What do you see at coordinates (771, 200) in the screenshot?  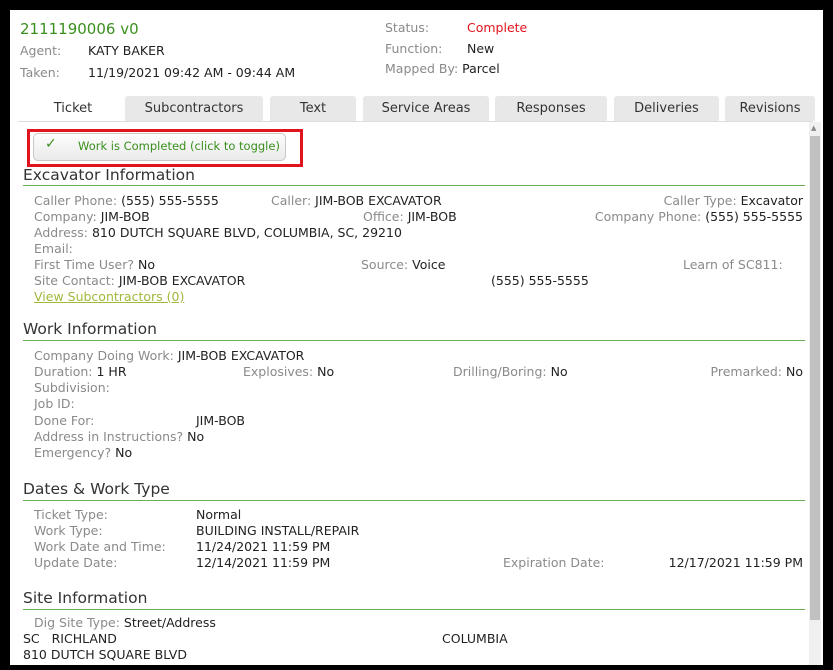 I see `caller-type-value: Excavator` at bounding box center [771, 200].